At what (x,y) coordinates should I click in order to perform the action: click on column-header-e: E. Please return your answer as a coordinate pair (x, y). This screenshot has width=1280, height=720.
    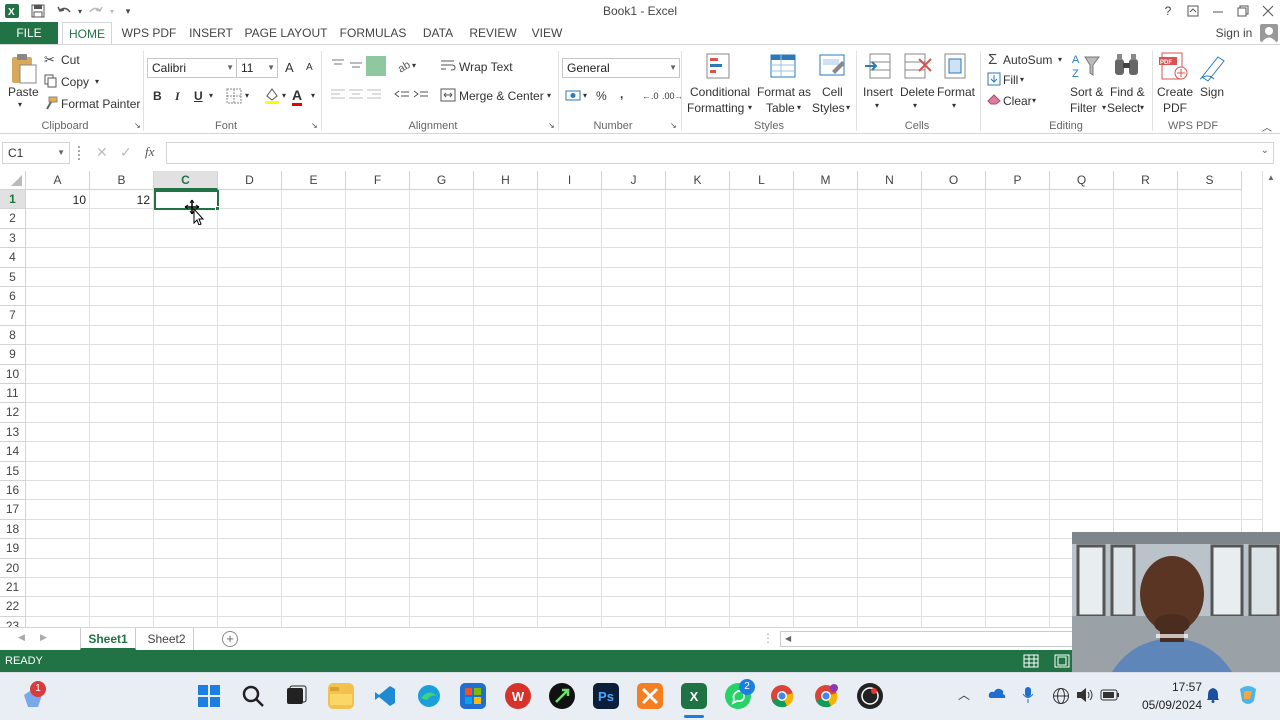
    Looking at the image, I should click on (314, 180).